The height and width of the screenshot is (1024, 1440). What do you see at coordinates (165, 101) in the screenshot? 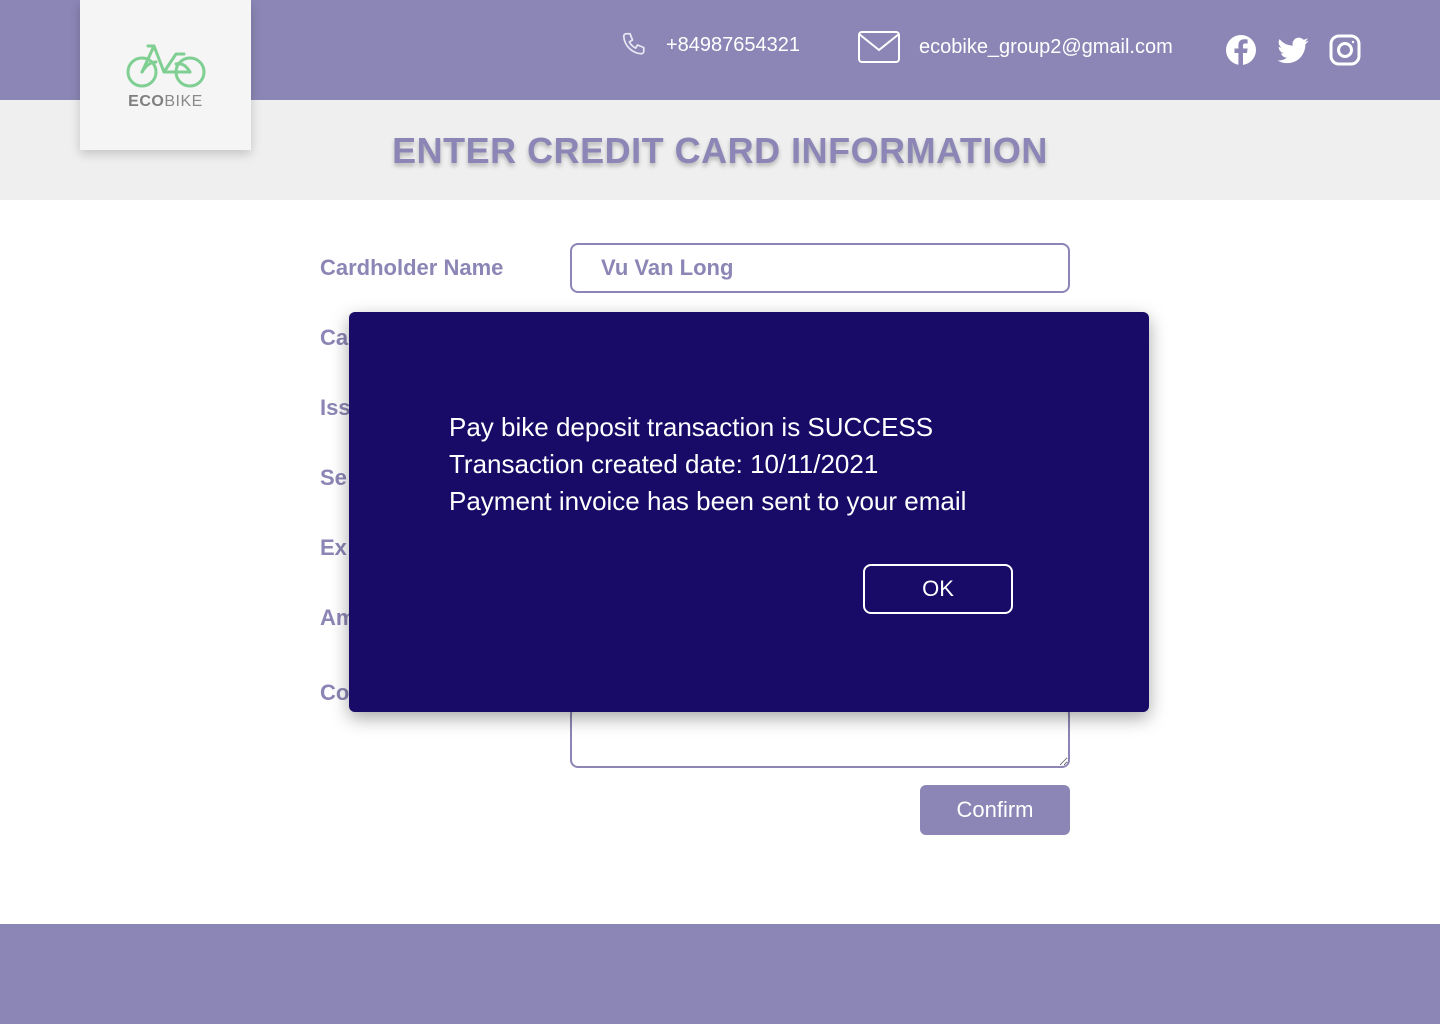
I see `logo-text: ECOBIKE` at bounding box center [165, 101].